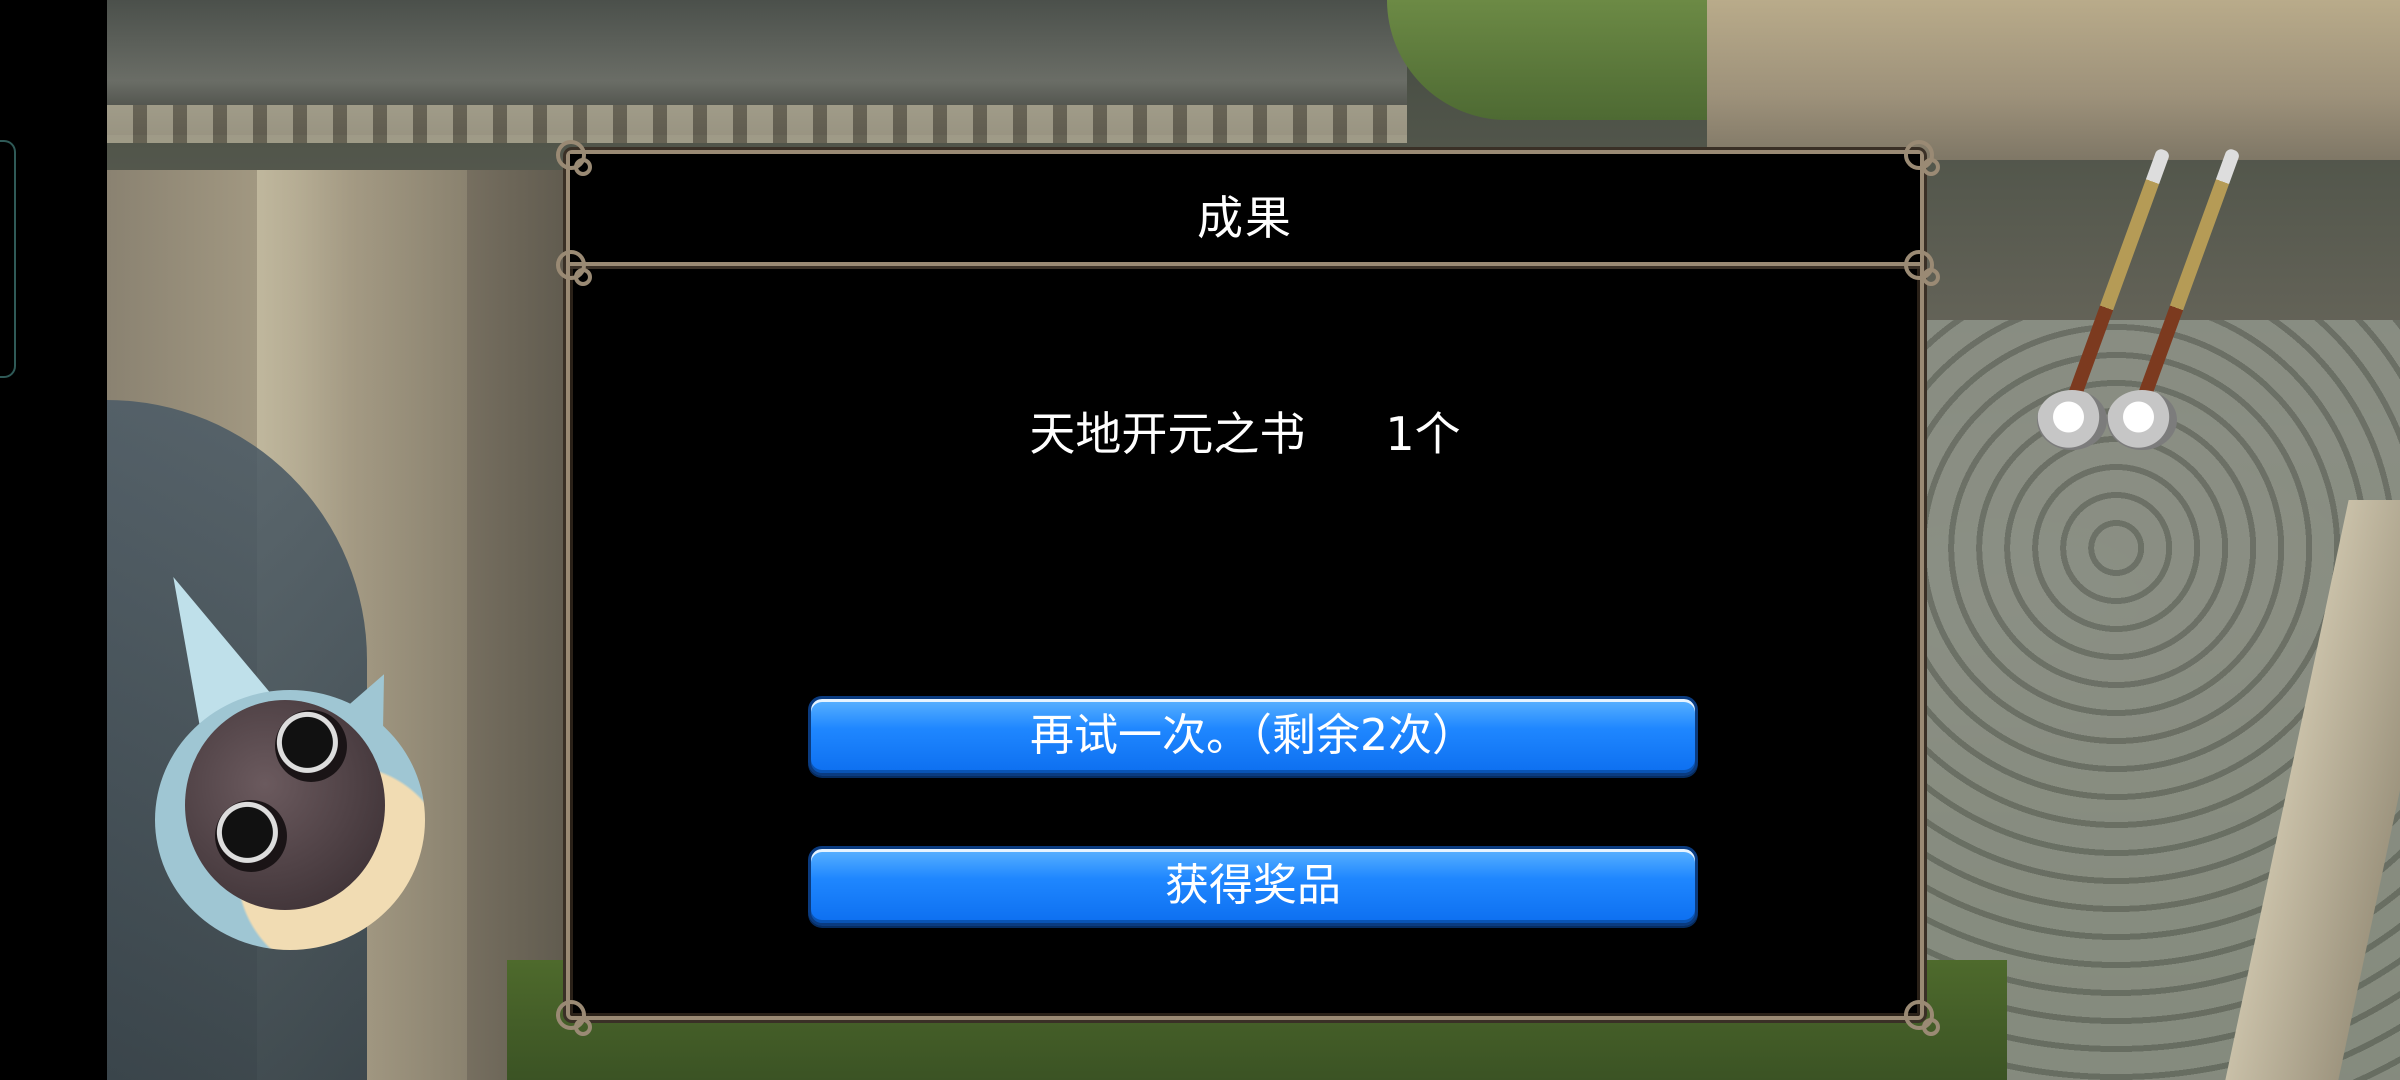  What do you see at coordinates (1253, 886) in the screenshot?
I see `claim-prize-button: 获得奖品` at bounding box center [1253, 886].